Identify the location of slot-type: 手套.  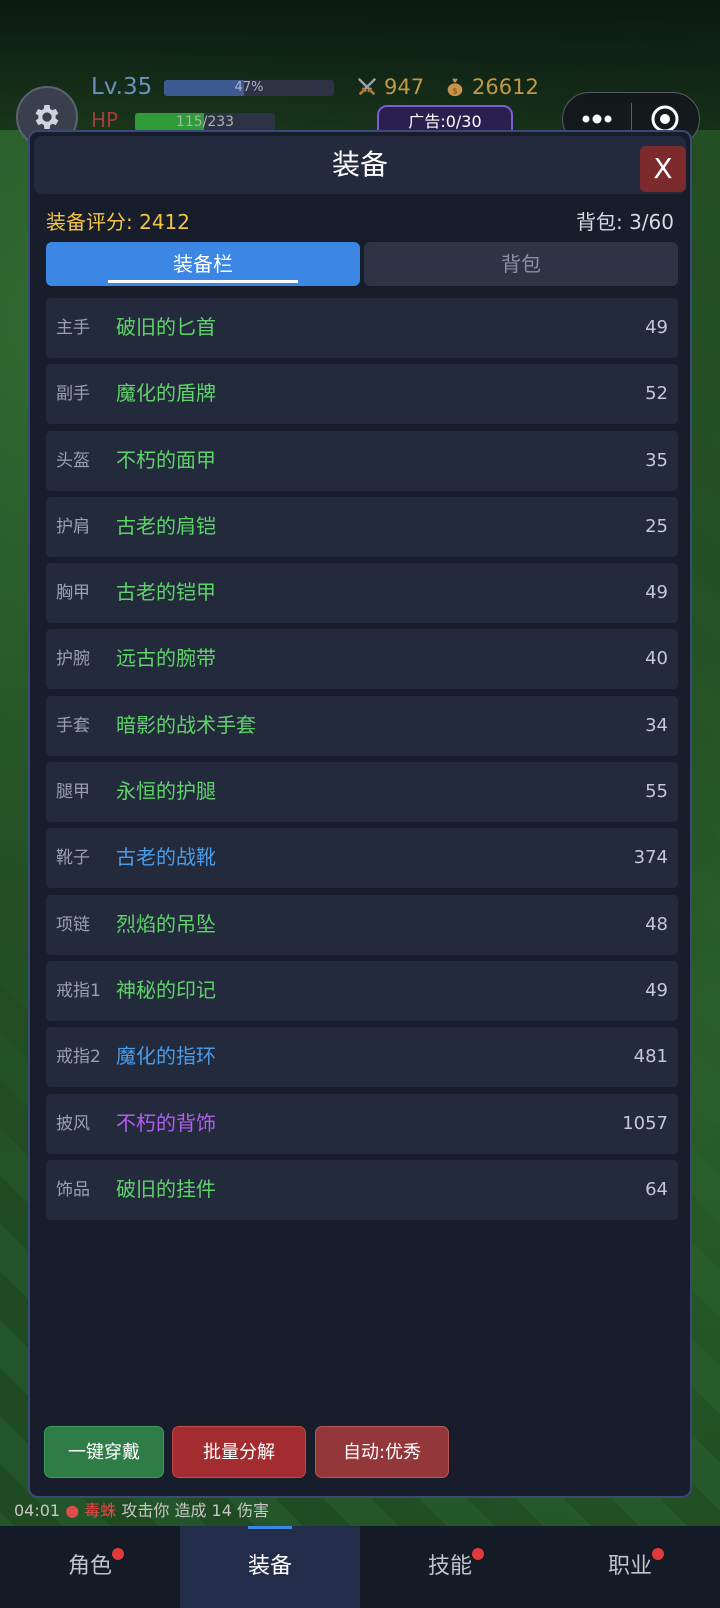
(73, 725).